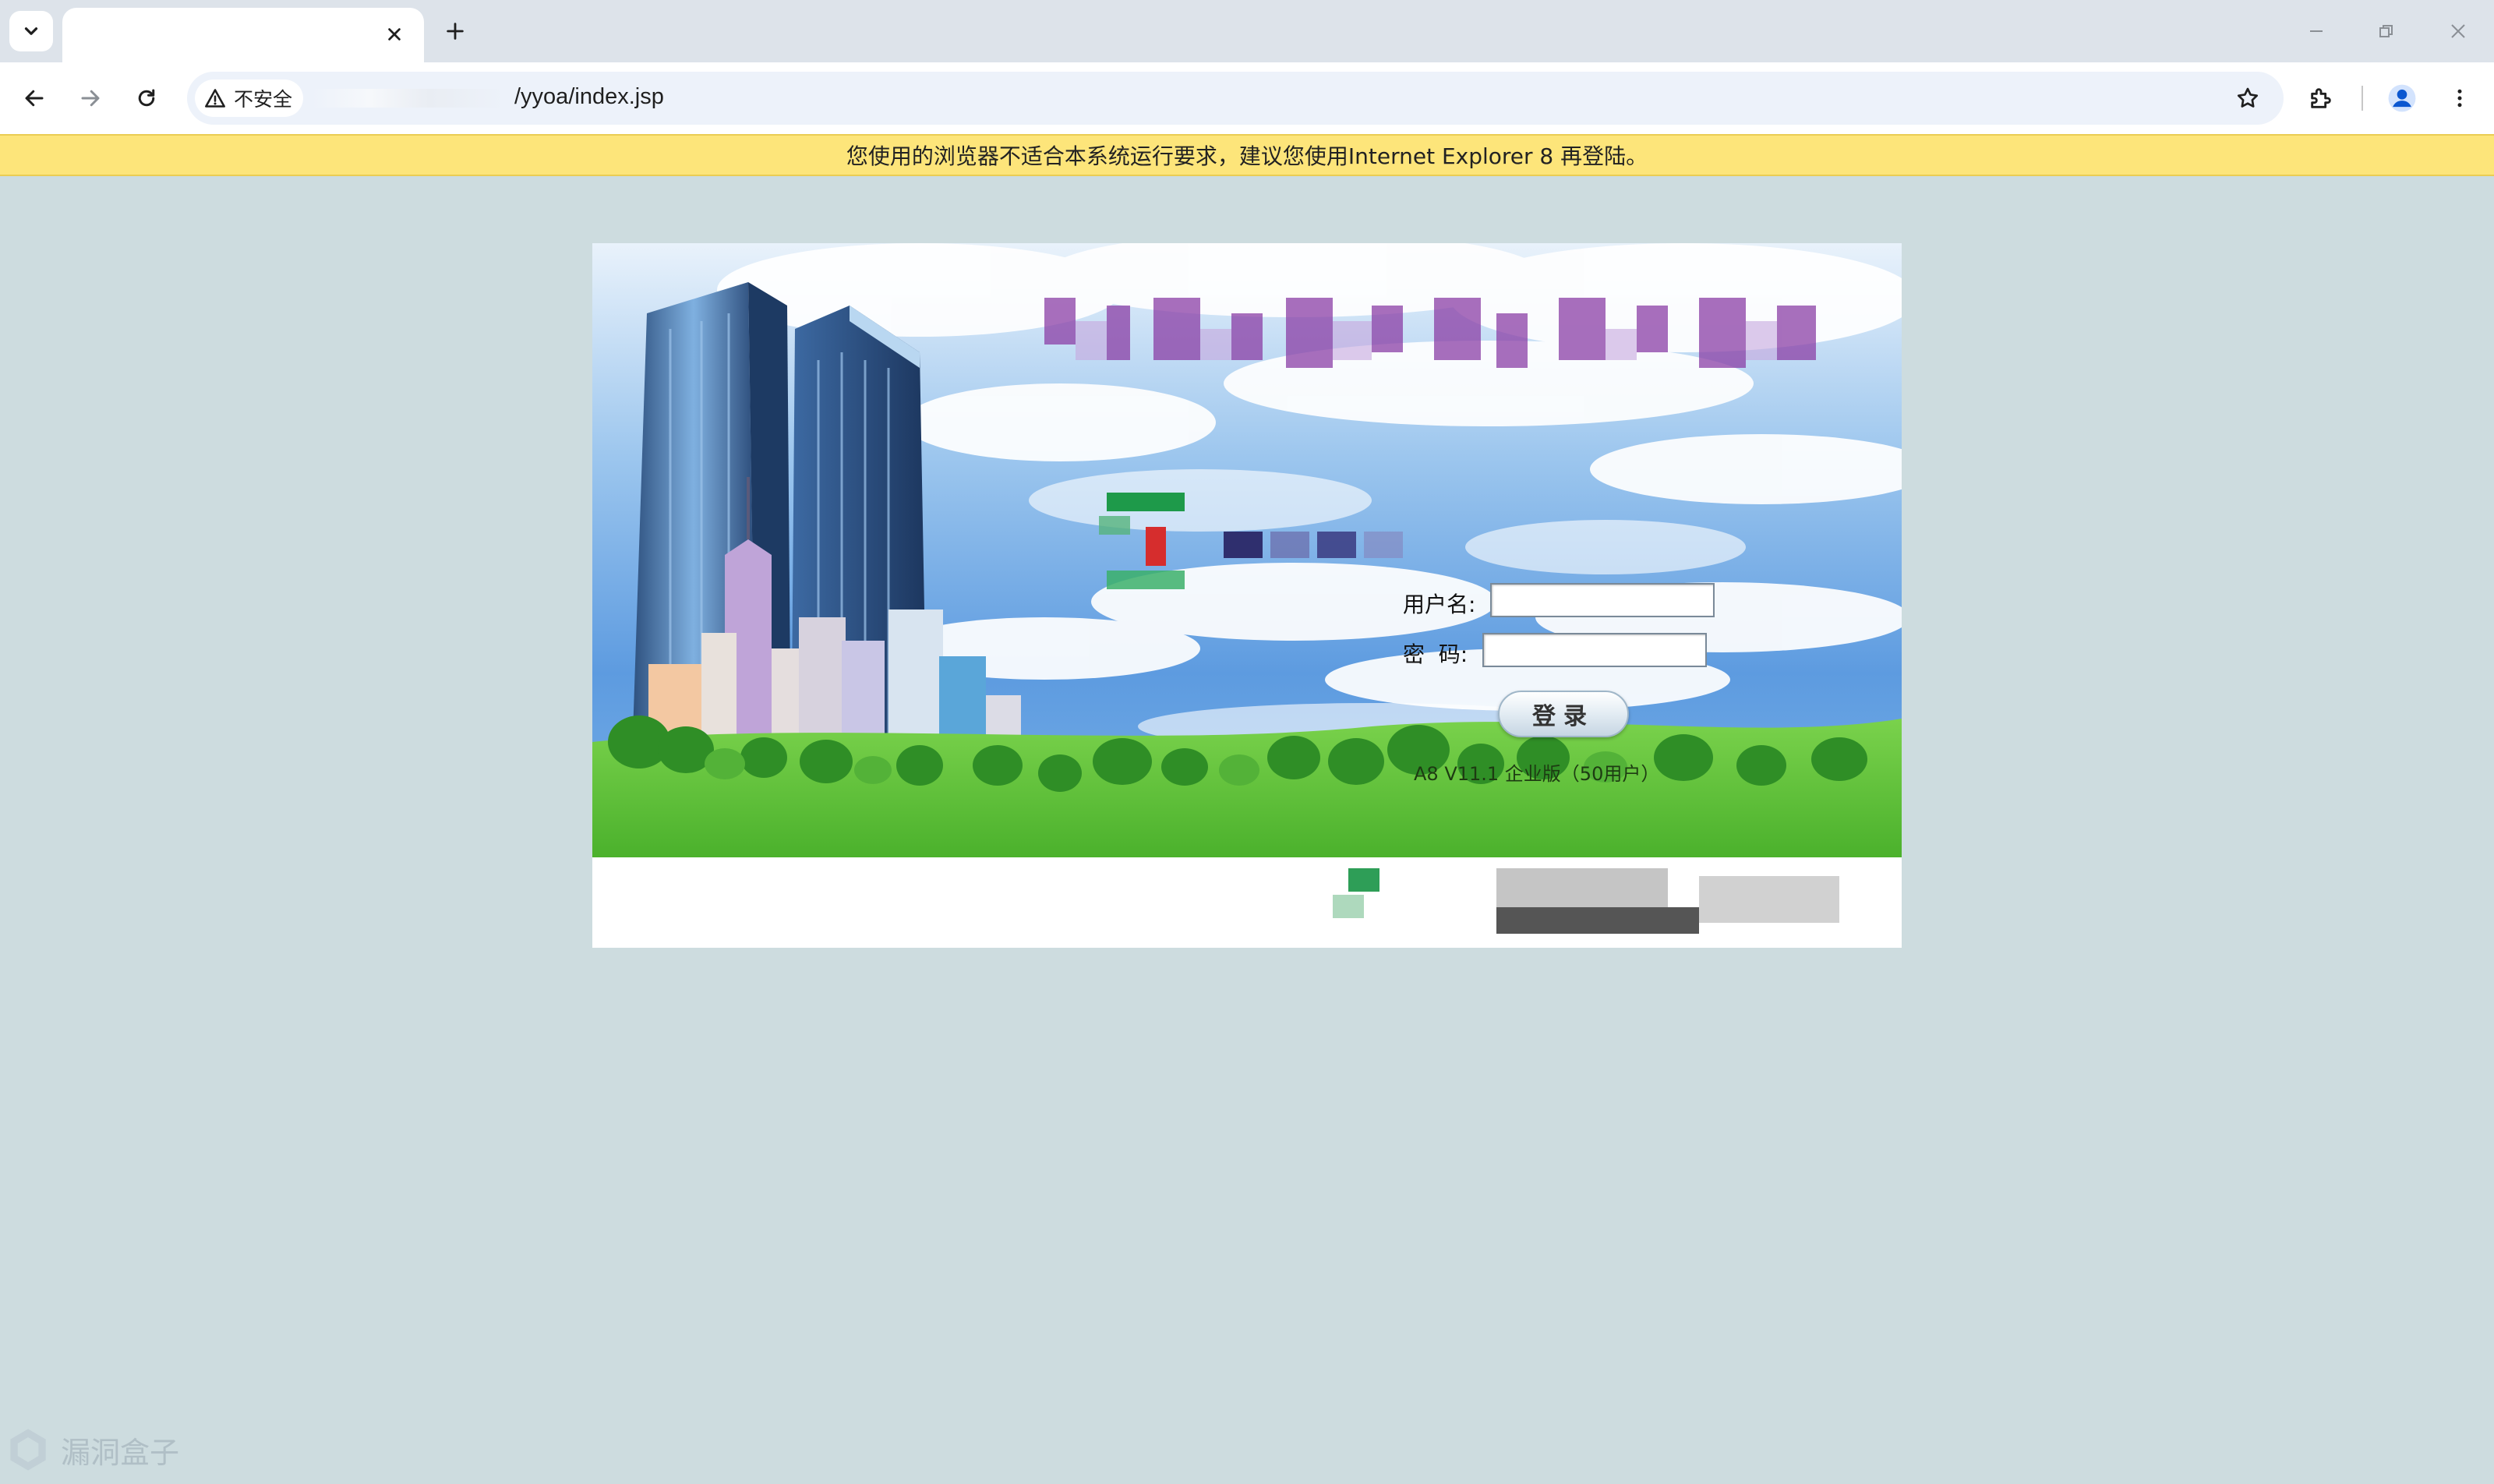  I want to click on star-icon, so click(2248, 97).